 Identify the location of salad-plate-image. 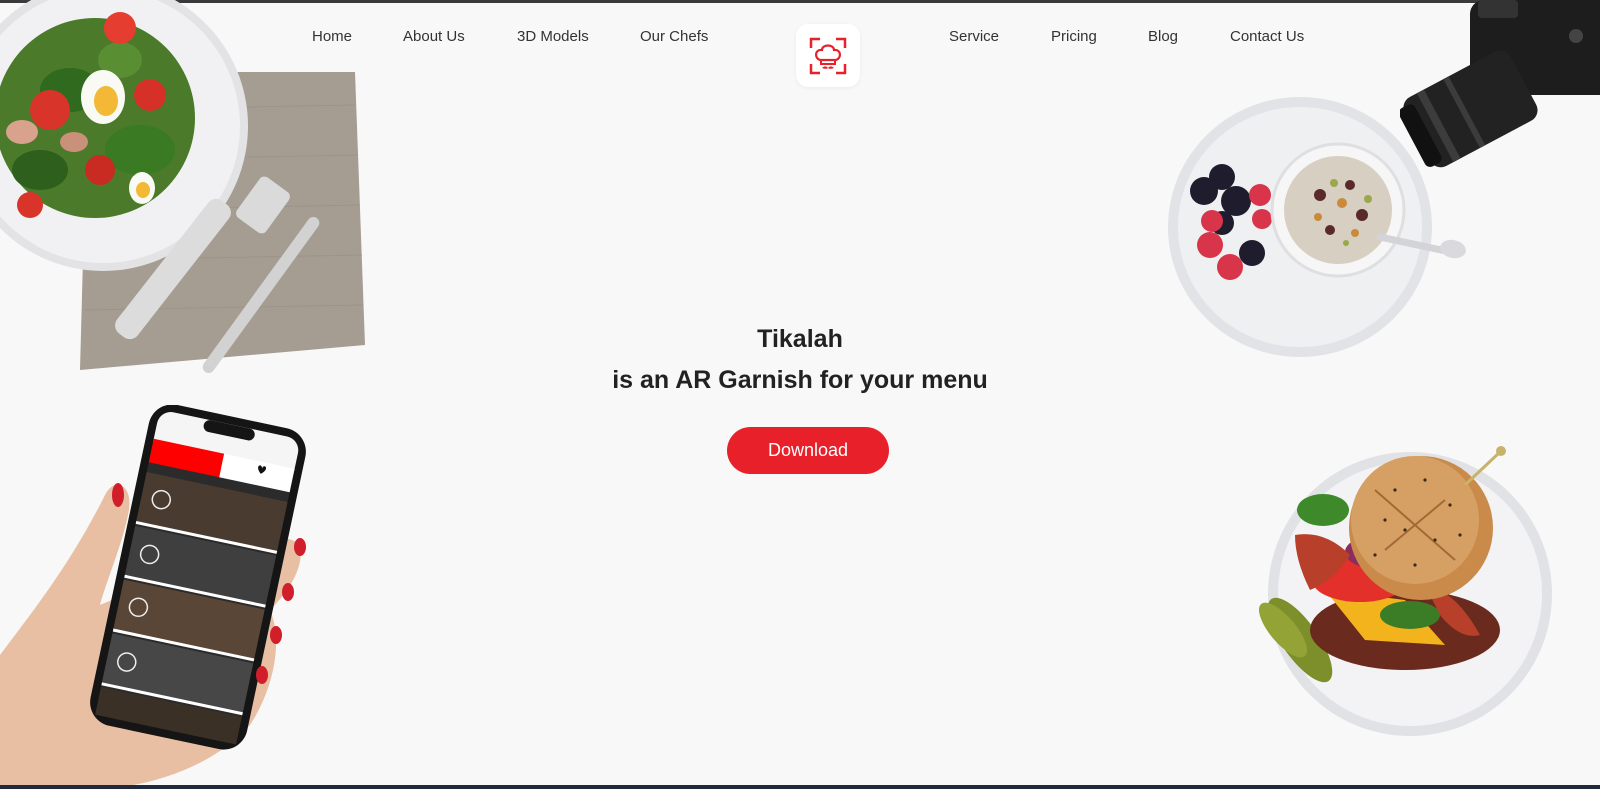
(182, 187).